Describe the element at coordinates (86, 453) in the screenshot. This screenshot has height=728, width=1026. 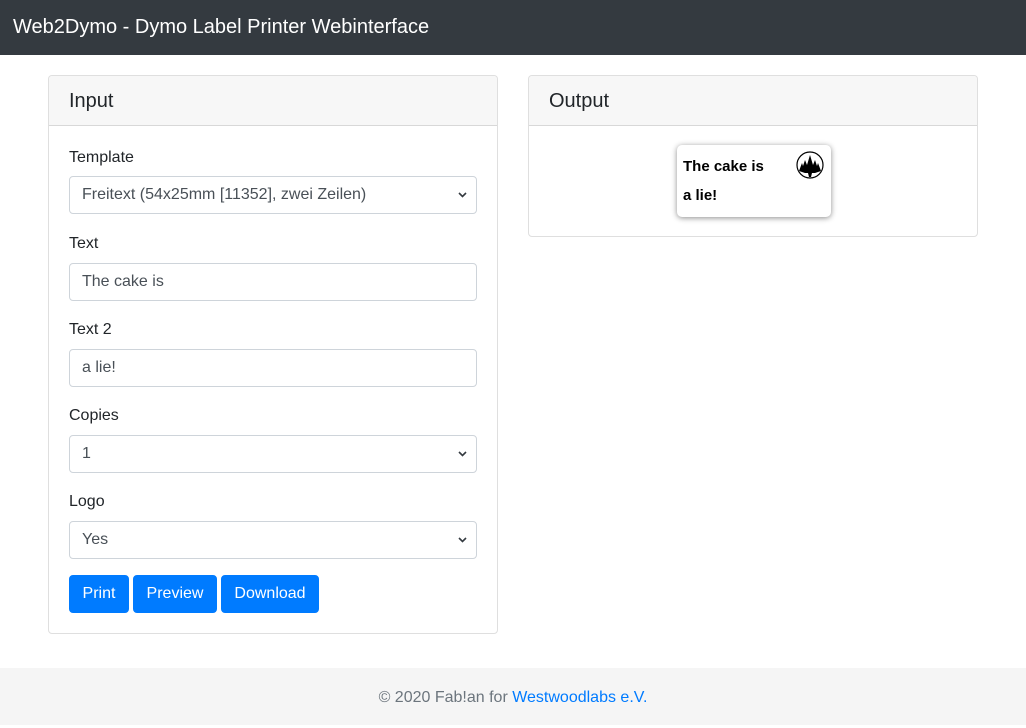
I see `copies-select-value: 1` at that location.